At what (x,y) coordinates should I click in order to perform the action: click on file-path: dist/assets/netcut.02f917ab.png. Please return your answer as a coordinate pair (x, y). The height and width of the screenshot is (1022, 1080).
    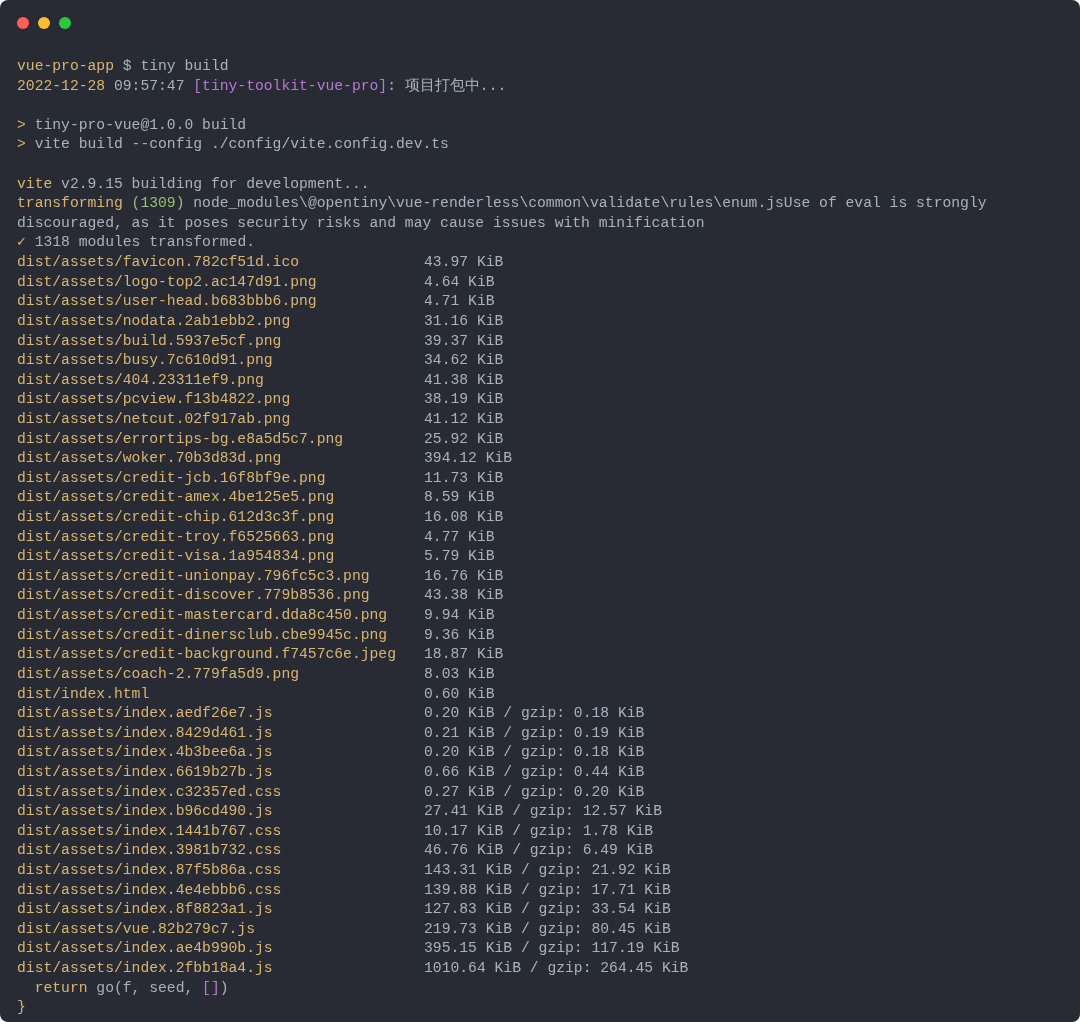
    Looking at the image, I should click on (154, 419).